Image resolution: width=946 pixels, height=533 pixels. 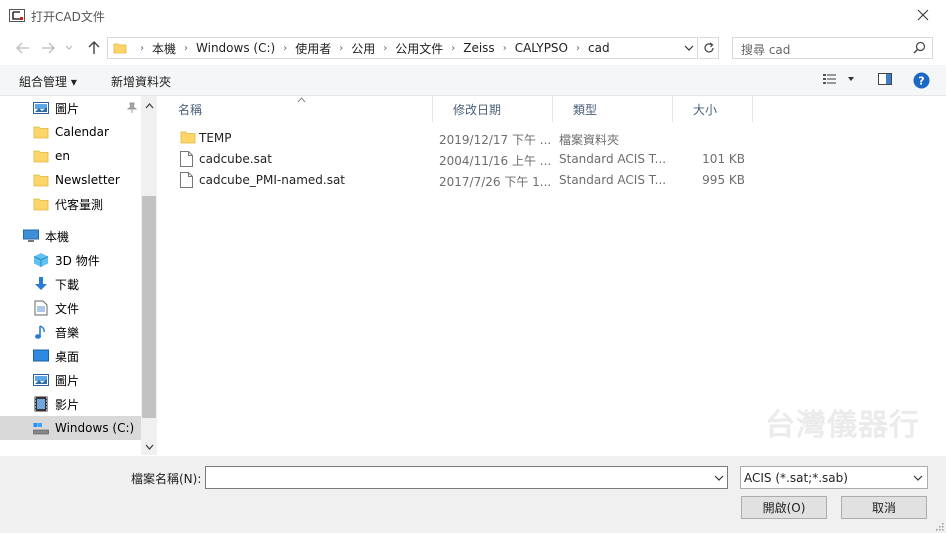 I want to click on cancel-button: 取消, so click(x=884, y=507).